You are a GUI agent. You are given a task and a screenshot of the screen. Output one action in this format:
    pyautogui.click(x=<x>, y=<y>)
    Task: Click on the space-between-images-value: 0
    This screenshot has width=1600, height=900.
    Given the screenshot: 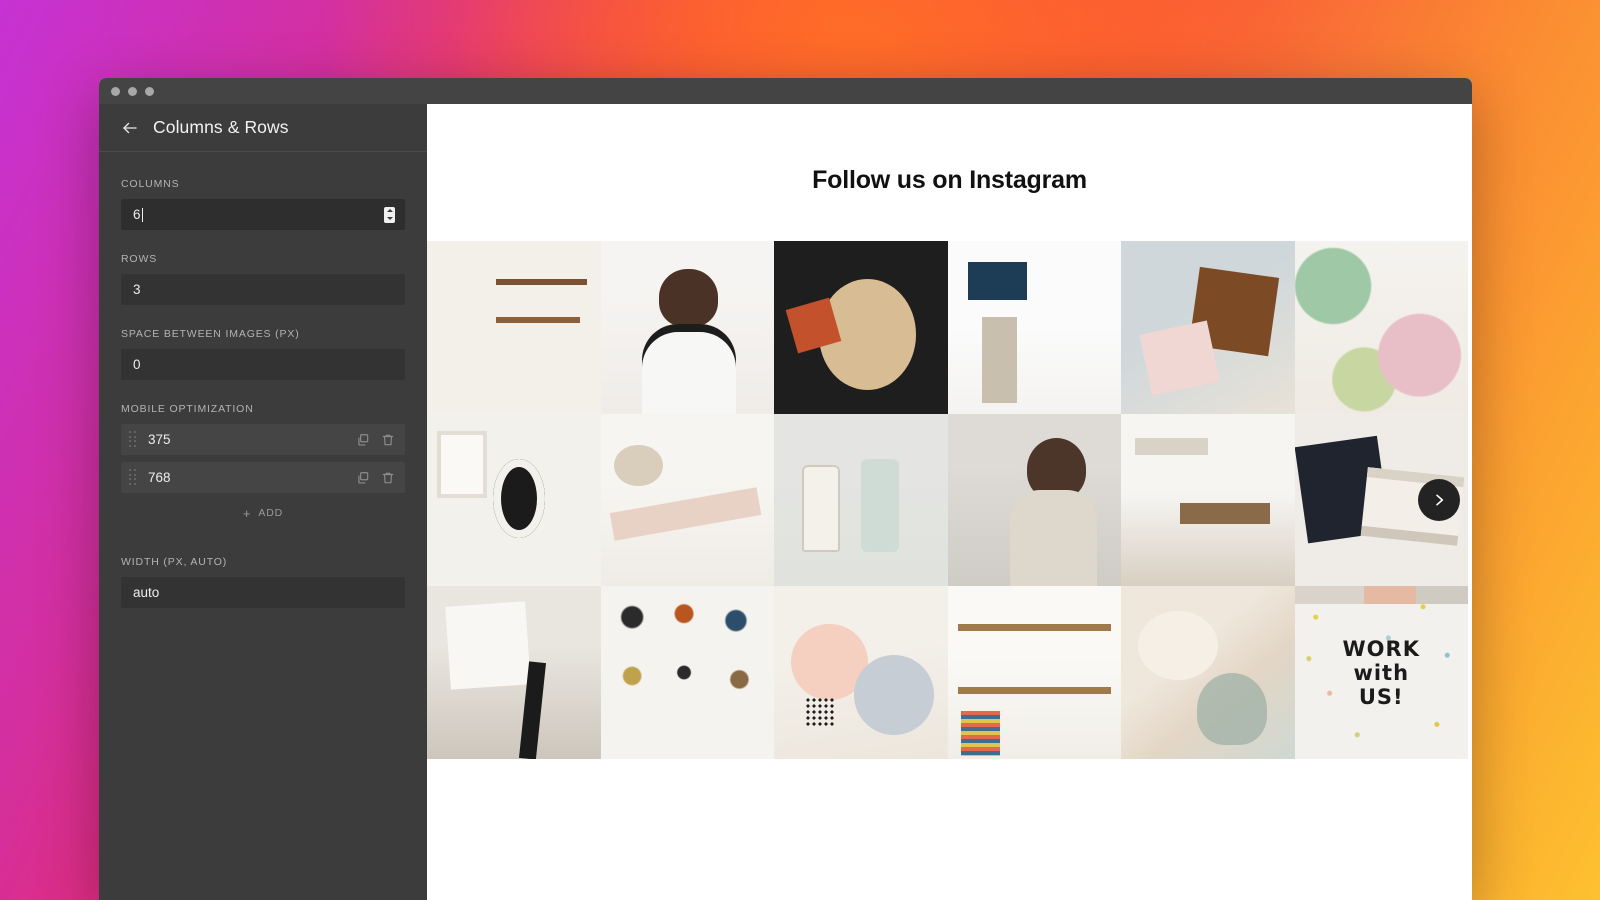 What is the action you would take?
    pyautogui.click(x=137, y=364)
    